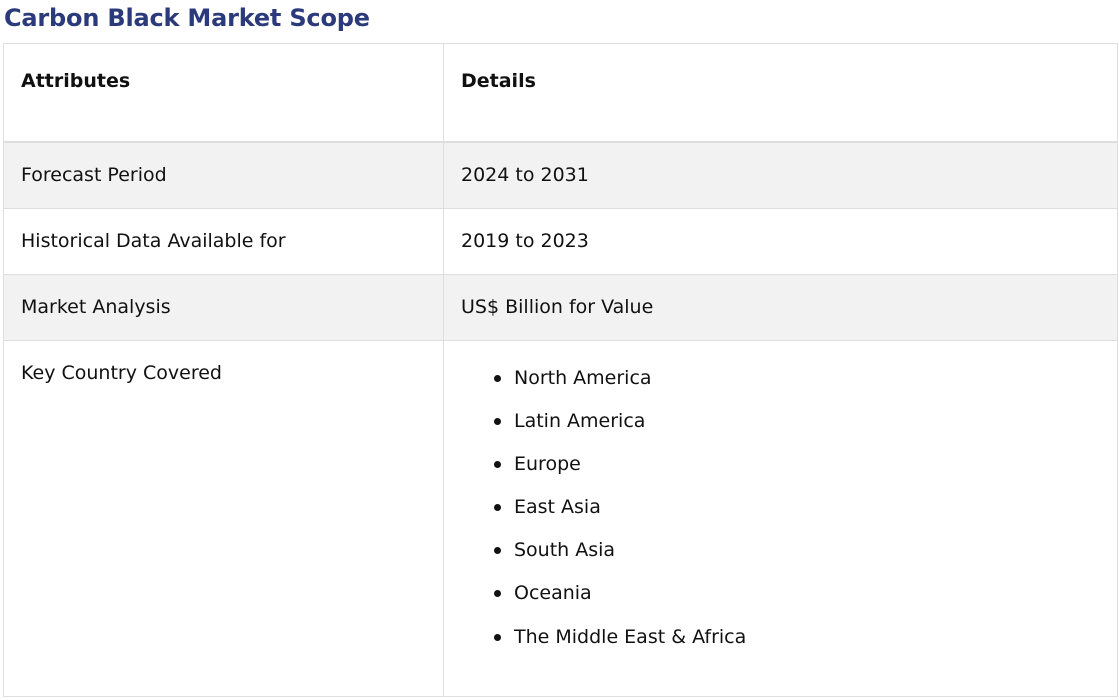  What do you see at coordinates (805, 427) in the screenshot?
I see `list-item: Latin America` at bounding box center [805, 427].